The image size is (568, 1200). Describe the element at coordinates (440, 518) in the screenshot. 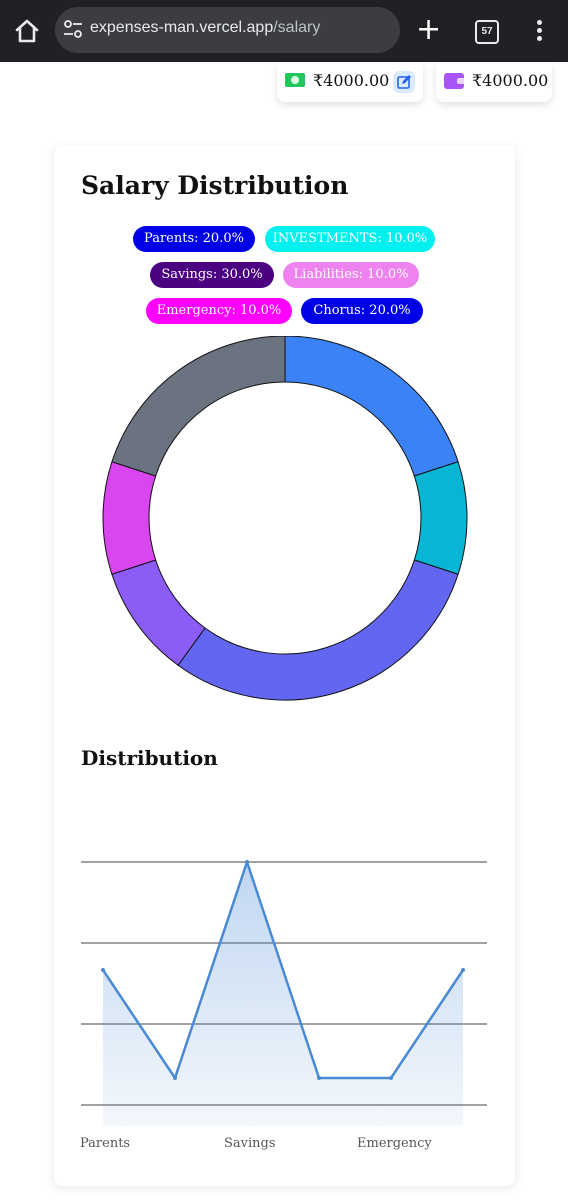

I see `donut-slice-investments` at that location.